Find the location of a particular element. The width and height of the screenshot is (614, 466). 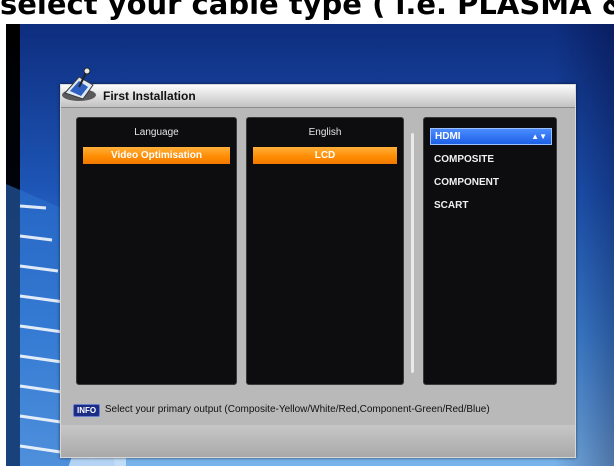

dialog-footer is located at coordinates (318, 441).